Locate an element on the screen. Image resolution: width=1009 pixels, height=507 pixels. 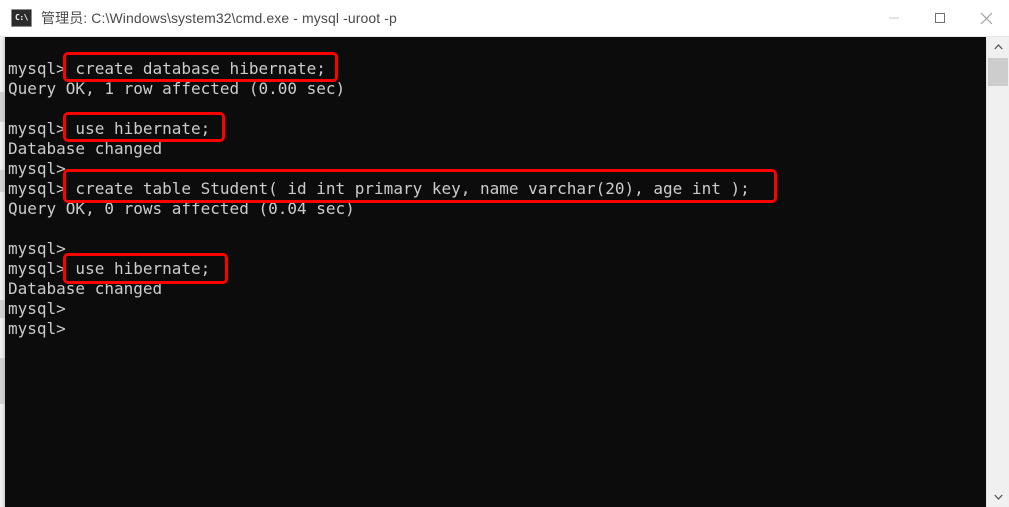
minimize-button is located at coordinates (894, 18).